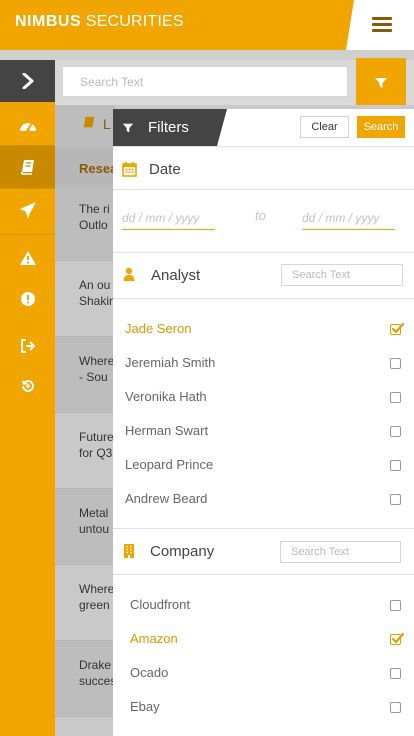  I want to click on research-row-text: - Sou, so click(93, 377).